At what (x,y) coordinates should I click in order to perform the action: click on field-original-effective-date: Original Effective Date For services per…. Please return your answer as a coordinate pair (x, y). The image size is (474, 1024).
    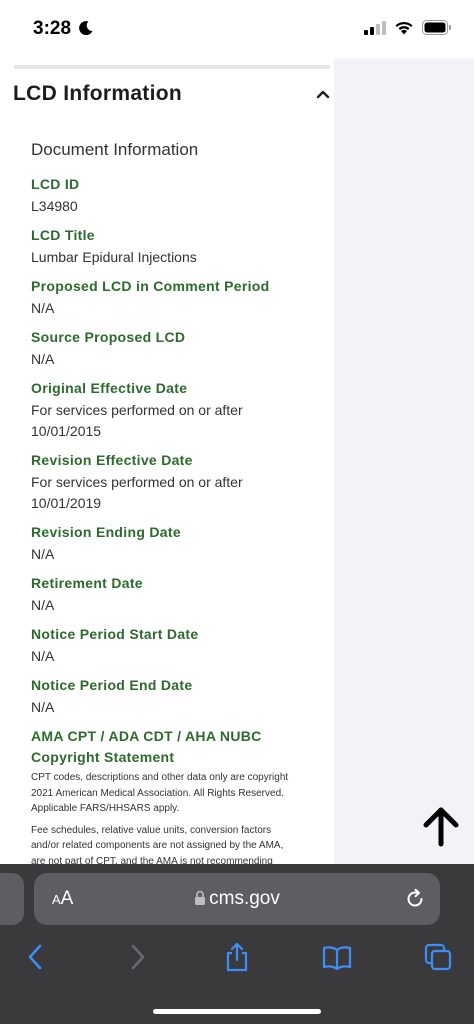
    Looking at the image, I should click on (176, 410).